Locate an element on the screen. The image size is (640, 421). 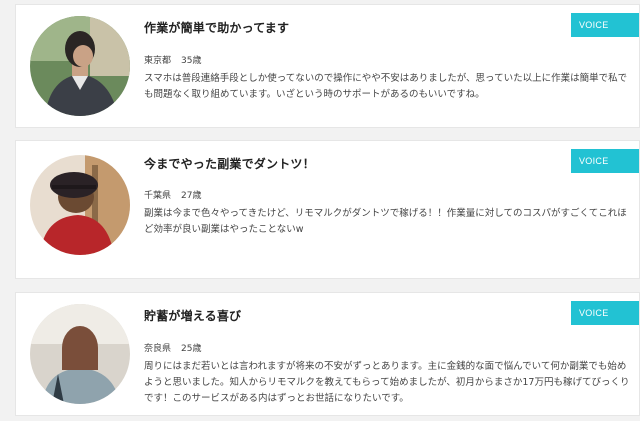
testimonial-meta: 奈良県 25歳 is located at coordinates (172, 347).